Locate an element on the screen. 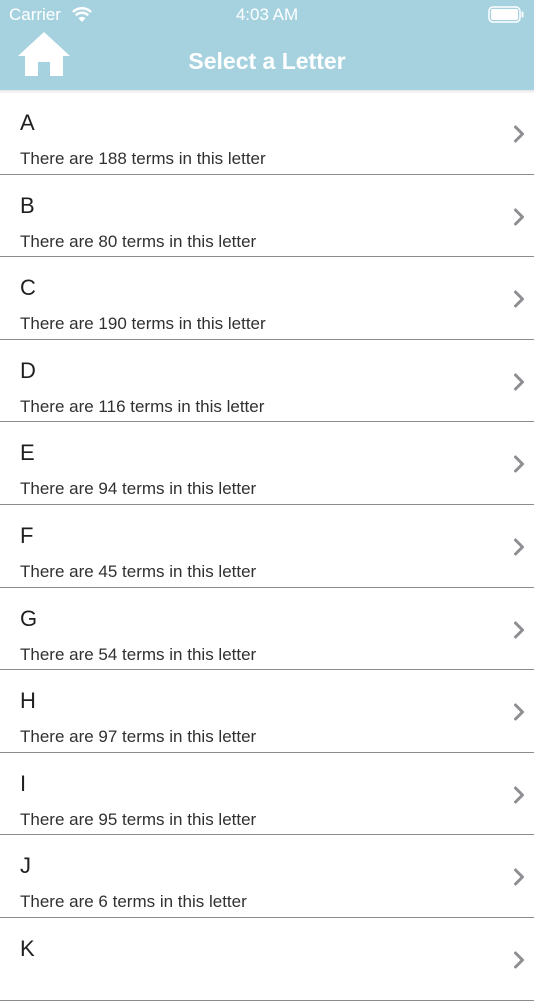  list-item: J There are 6 terms in this letter is located at coordinates (267, 876).